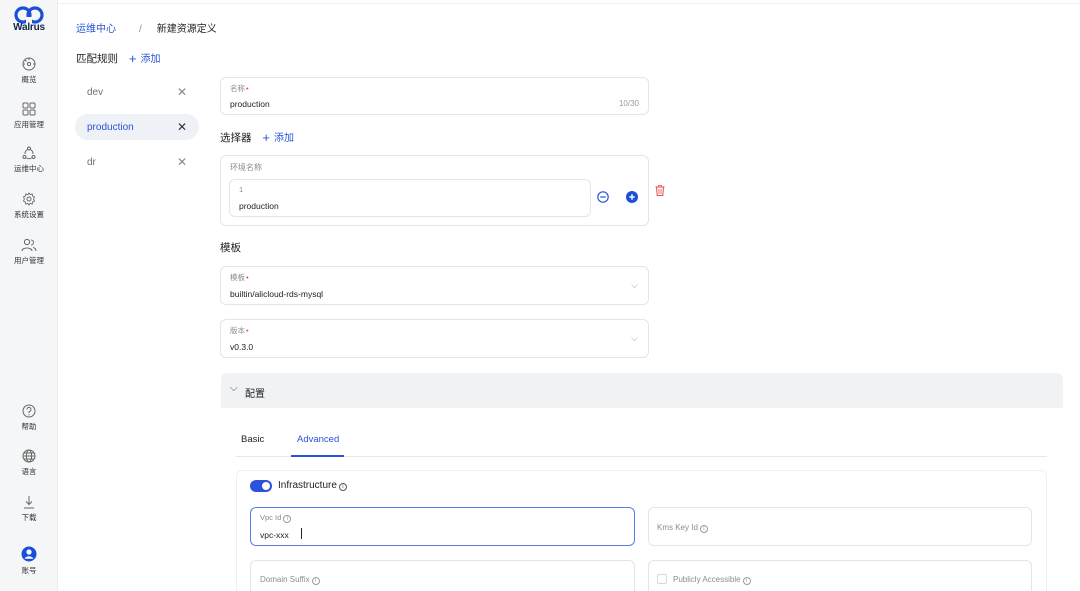  What do you see at coordinates (29, 27) in the screenshot?
I see `logo-text: Walrus` at bounding box center [29, 27].